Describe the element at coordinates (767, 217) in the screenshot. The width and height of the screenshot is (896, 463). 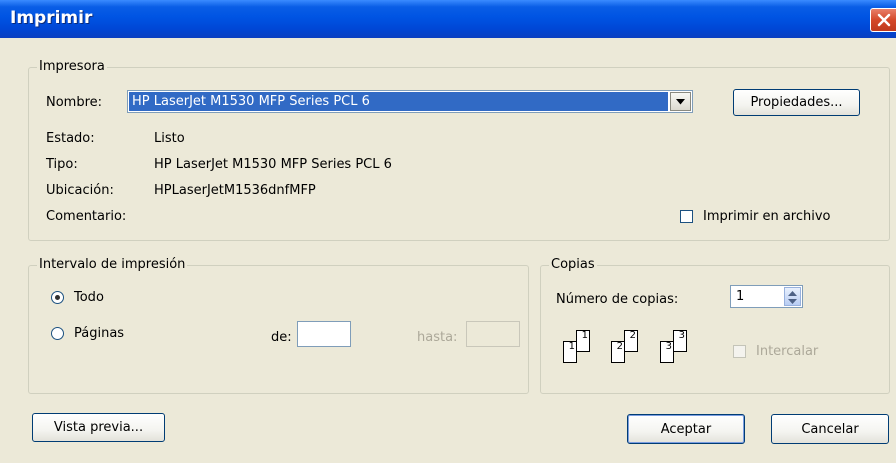
I see `print-to-file-label: Imprimir en archivo` at that location.